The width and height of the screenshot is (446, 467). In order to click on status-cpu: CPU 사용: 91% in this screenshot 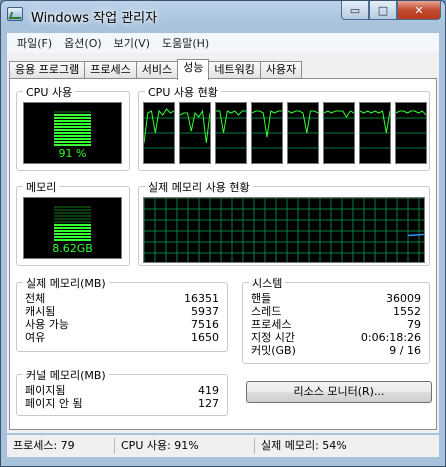, I will do `click(185, 446)`.